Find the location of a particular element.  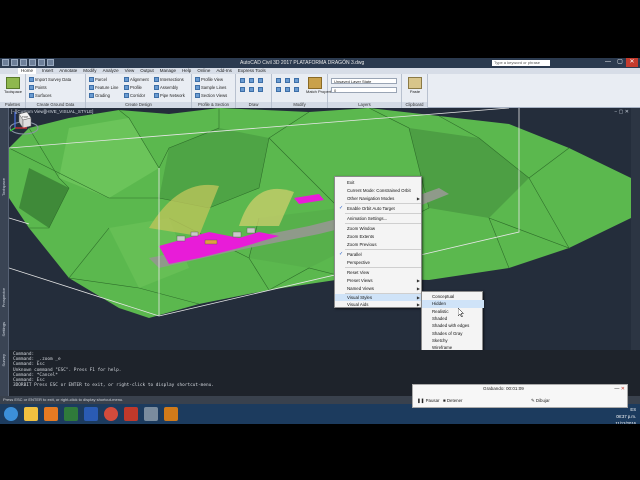

minimize-button: — is located at coordinates (608, 62).